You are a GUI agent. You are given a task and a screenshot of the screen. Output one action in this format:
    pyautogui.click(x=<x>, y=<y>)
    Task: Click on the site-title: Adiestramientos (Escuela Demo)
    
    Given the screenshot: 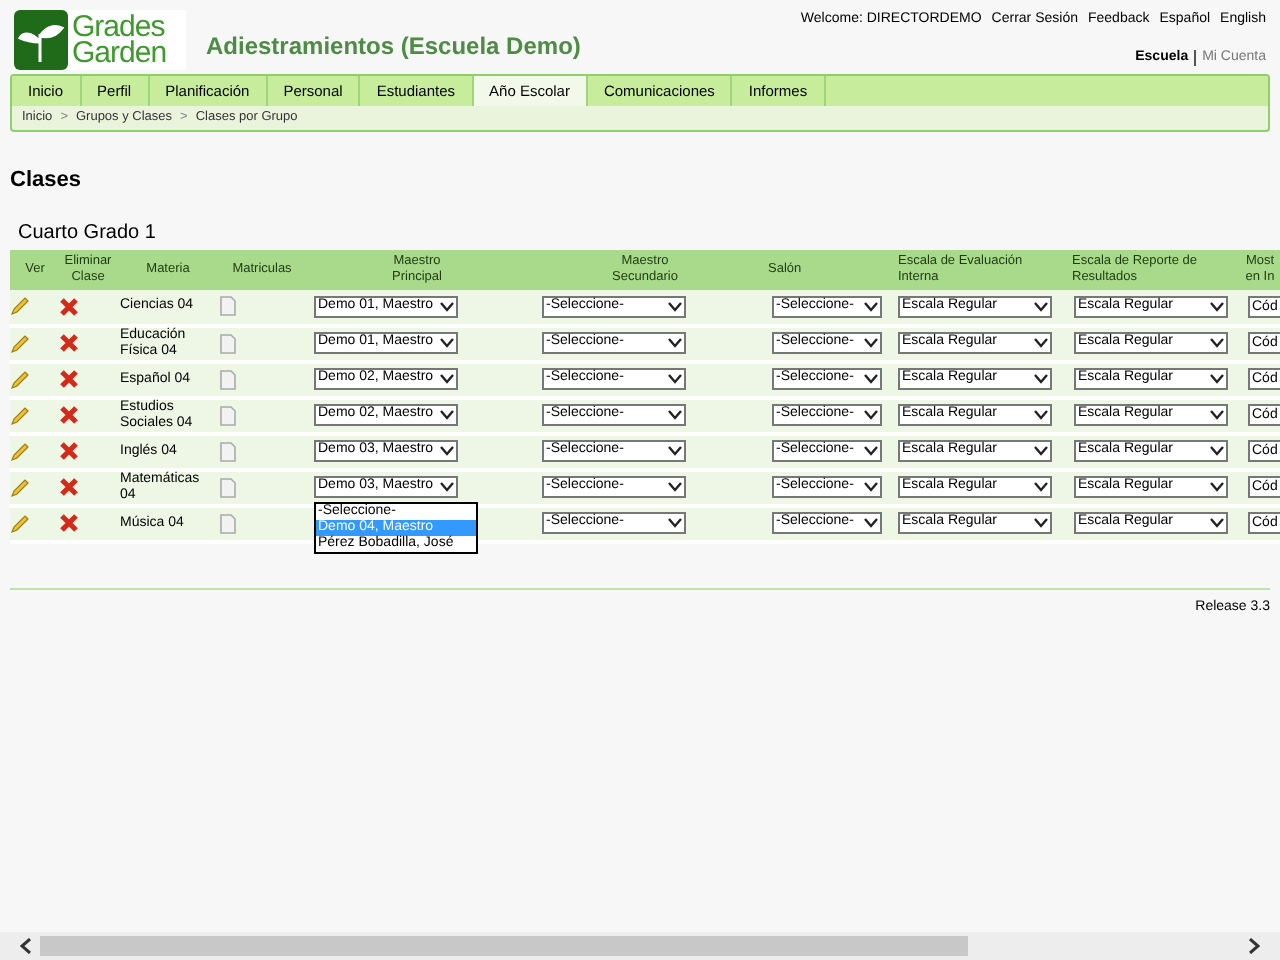 What is the action you would take?
    pyautogui.click(x=393, y=47)
    